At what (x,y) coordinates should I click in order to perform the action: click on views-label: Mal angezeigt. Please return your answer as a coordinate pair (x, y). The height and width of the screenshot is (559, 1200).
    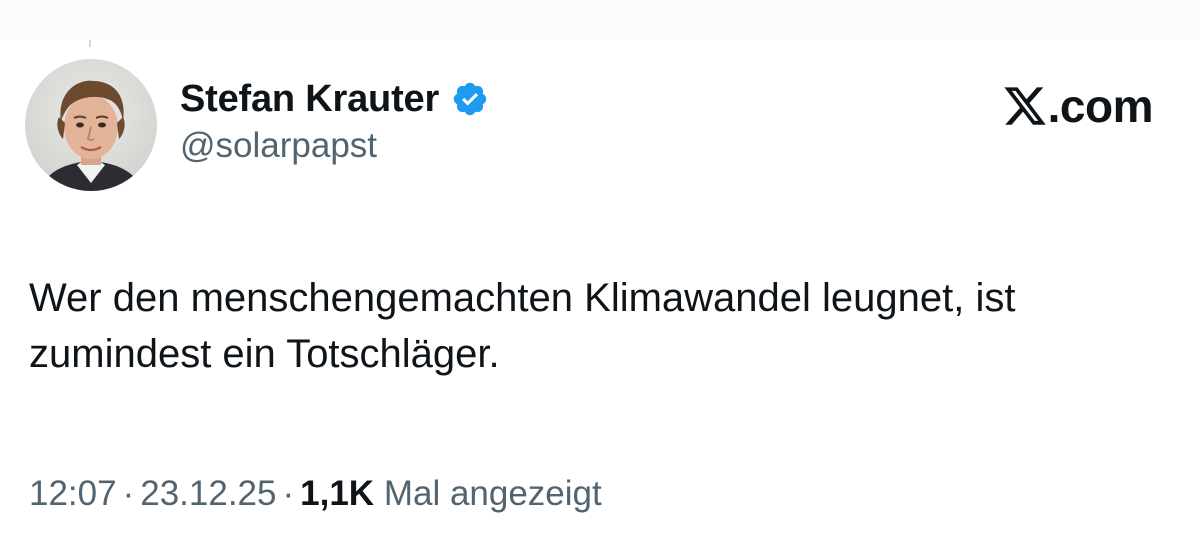
    Looking at the image, I should click on (492, 493).